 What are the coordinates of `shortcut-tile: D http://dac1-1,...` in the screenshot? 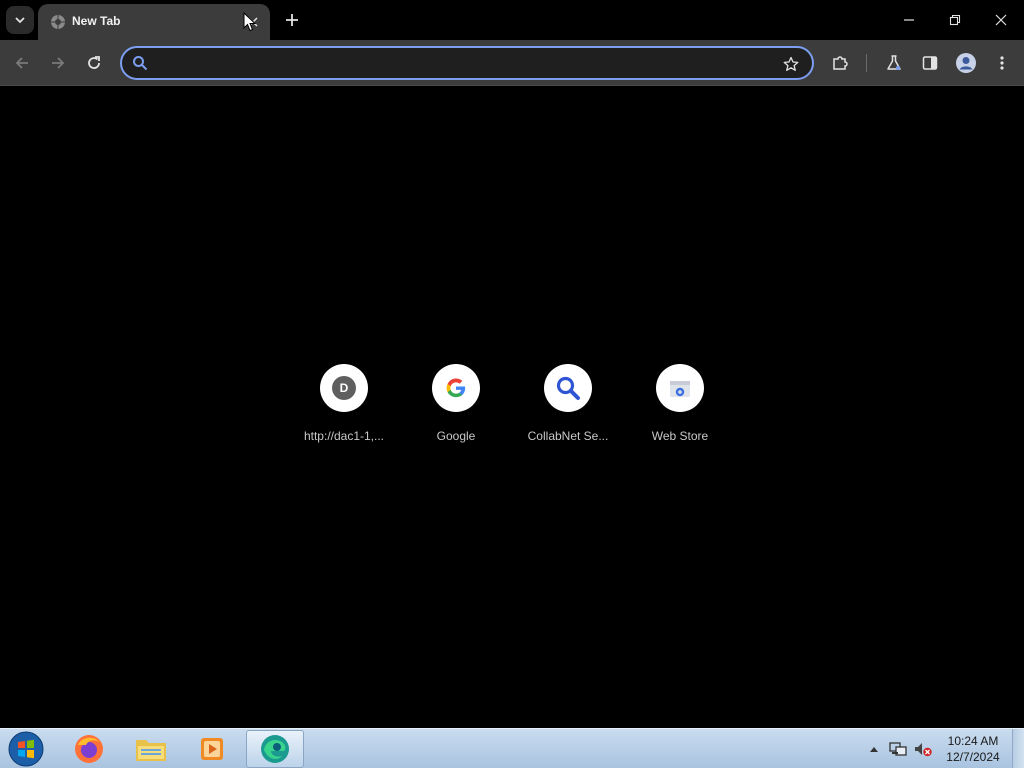 It's located at (344, 406).